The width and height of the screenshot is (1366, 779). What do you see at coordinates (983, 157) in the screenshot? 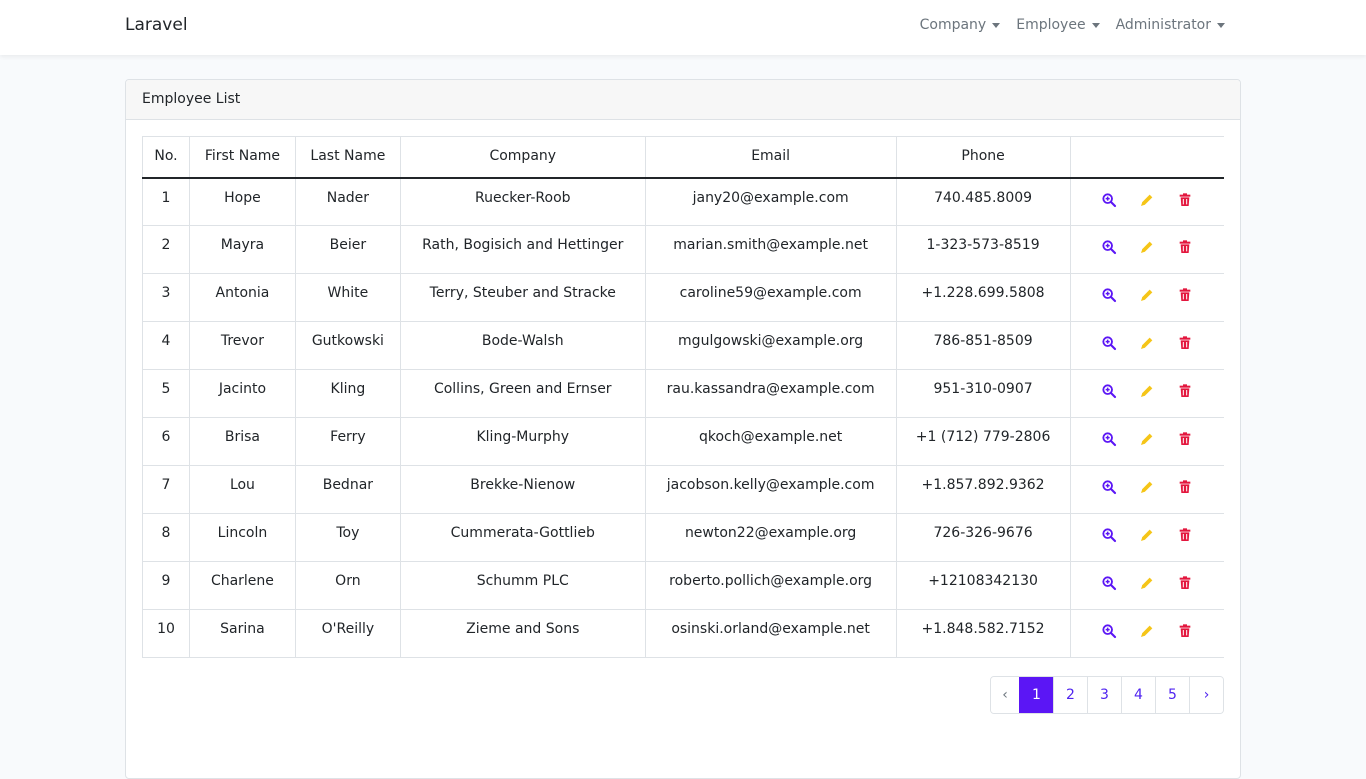
I see `header-phone: Phone` at bounding box center [983, 157].